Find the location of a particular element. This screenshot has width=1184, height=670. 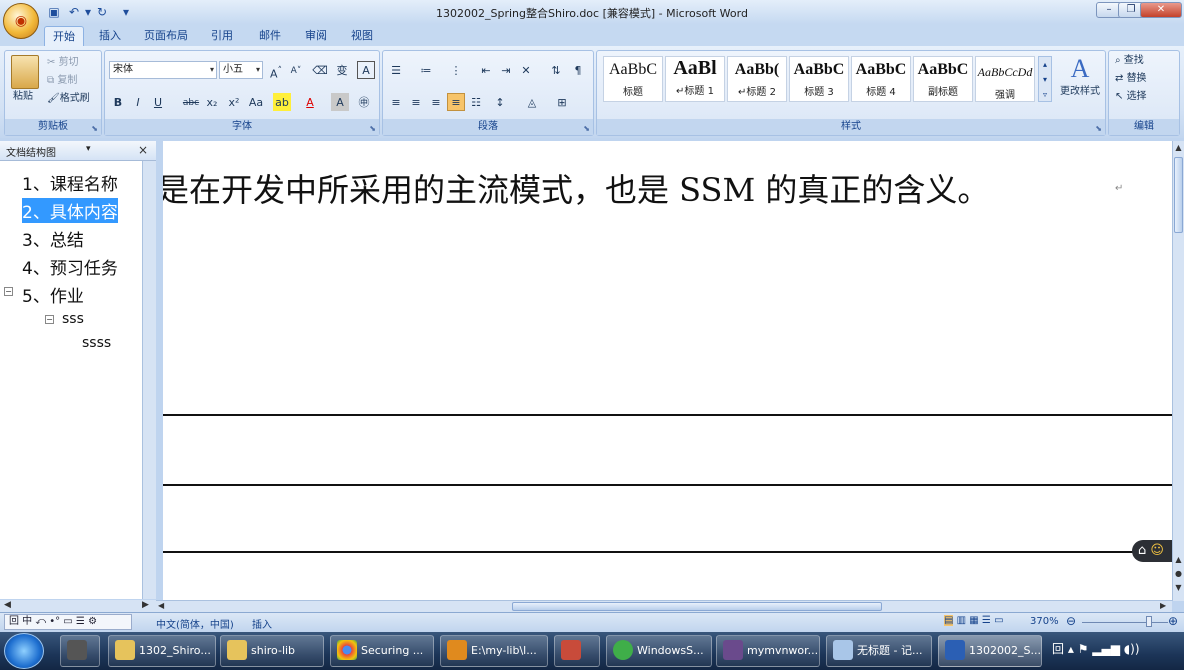

vertical-scrollbar: ▲ ▲ ● ▼ is located at coordinates (1178, 371).